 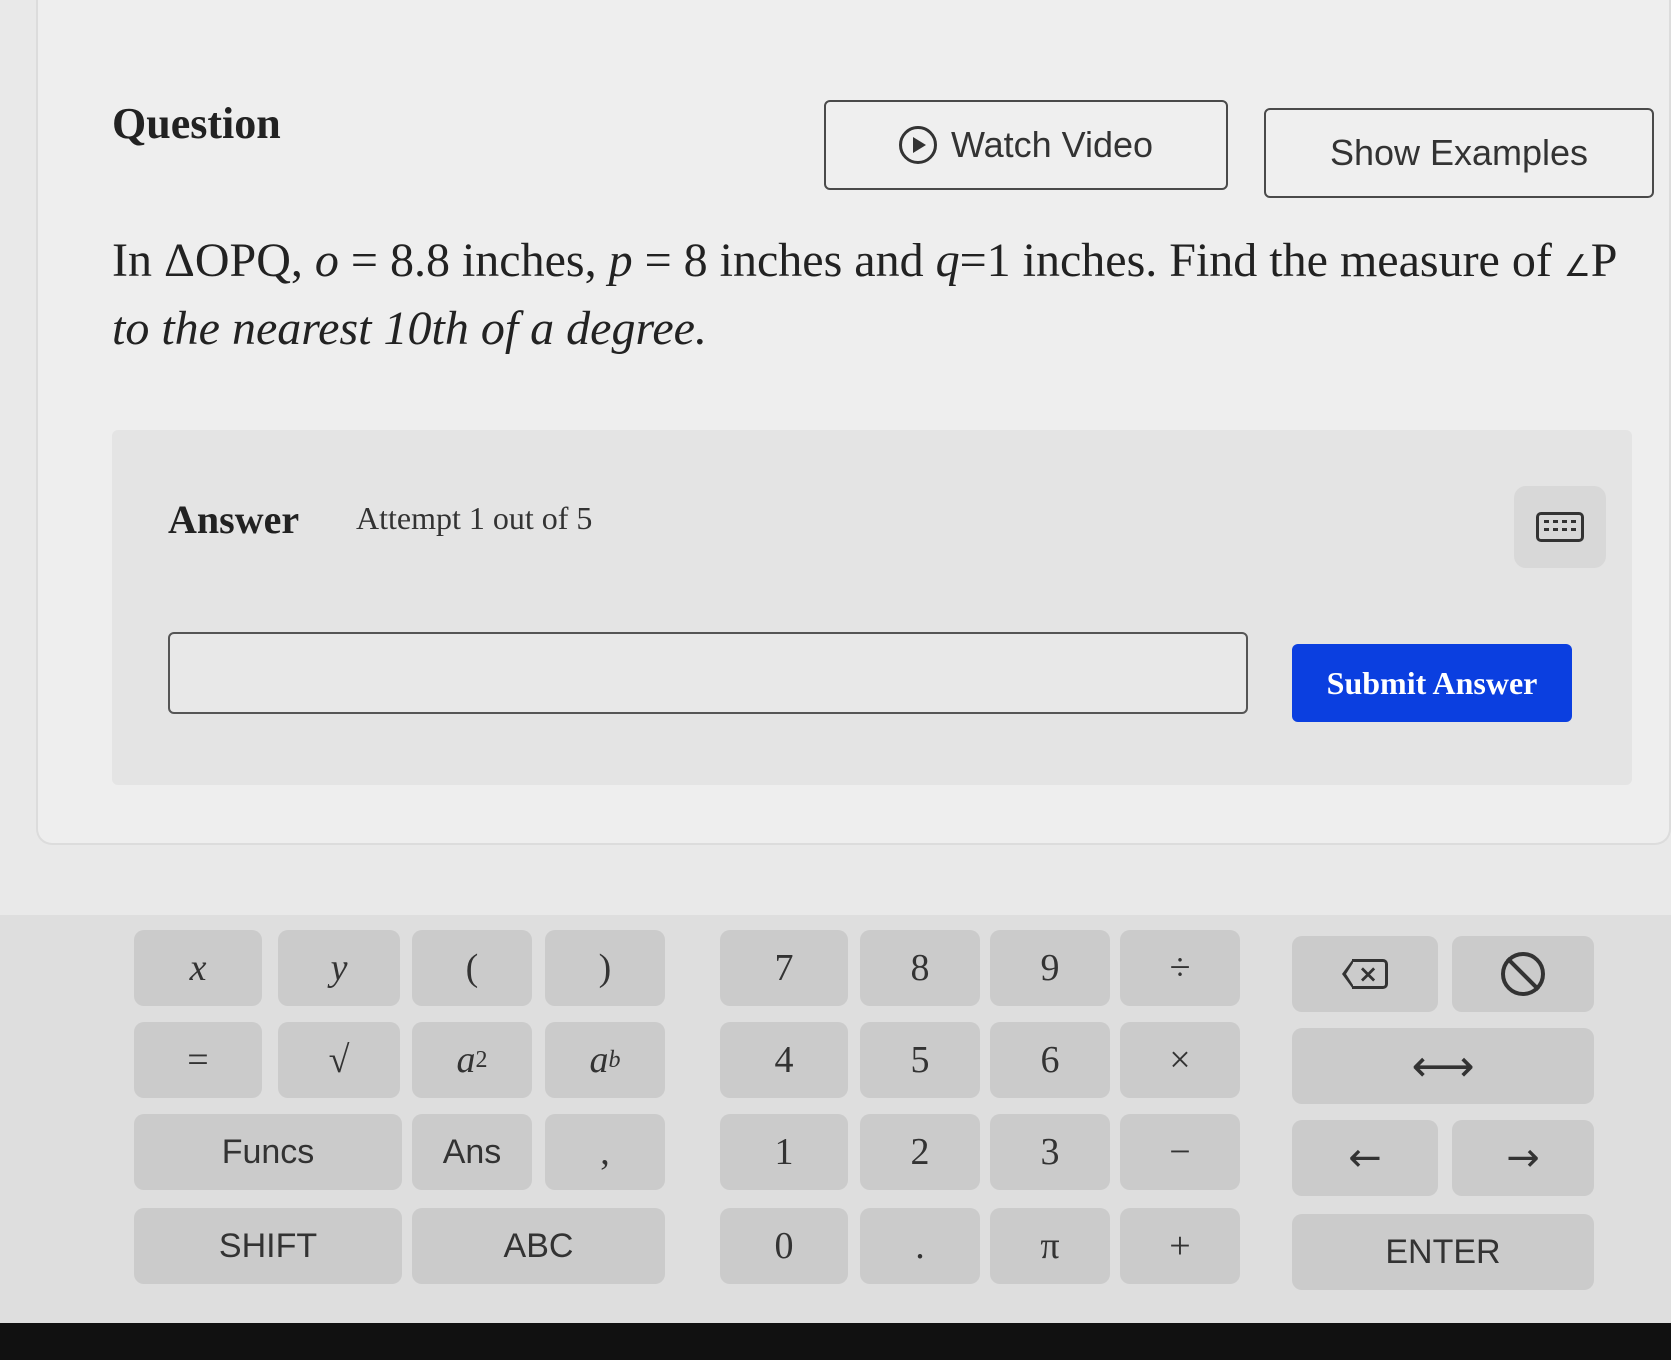 What do you see at coordinates (472, 1152) in the screenshot?
I see `key-ans: Ans` at bounding box center [472, 1152].